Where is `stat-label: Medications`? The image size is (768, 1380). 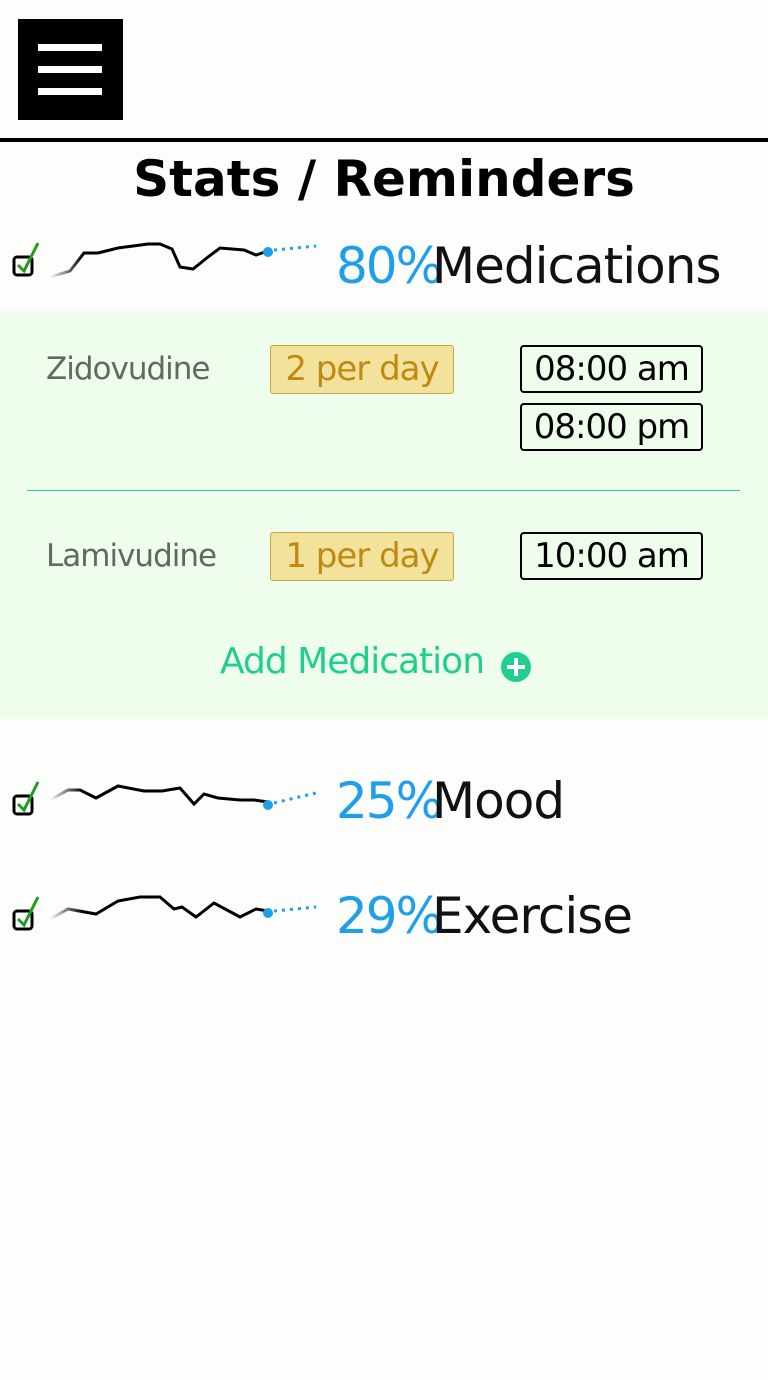 stat-label: Medications is located at coordinates (576, 266).